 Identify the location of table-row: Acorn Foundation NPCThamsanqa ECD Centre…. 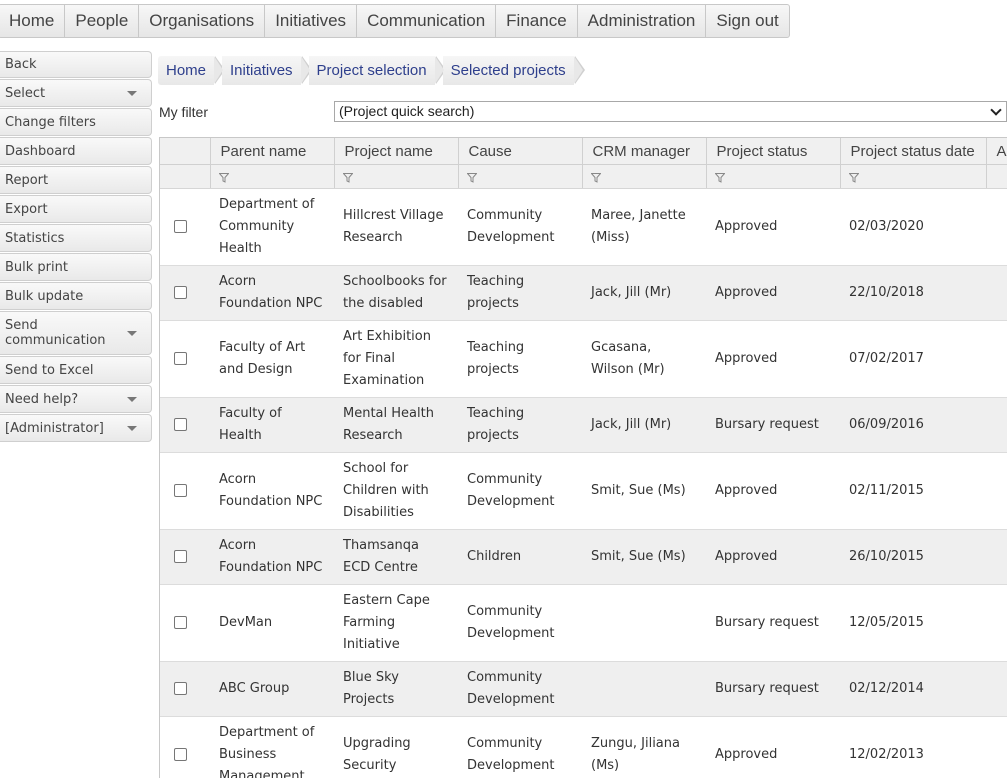
(583, 557).